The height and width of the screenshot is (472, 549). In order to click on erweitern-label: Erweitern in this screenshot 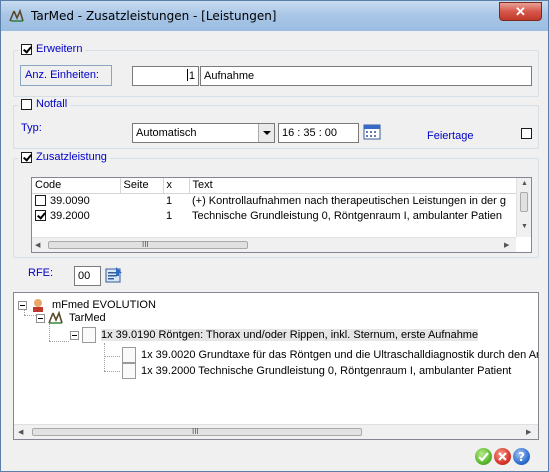, I will do `click(59, 49)`.